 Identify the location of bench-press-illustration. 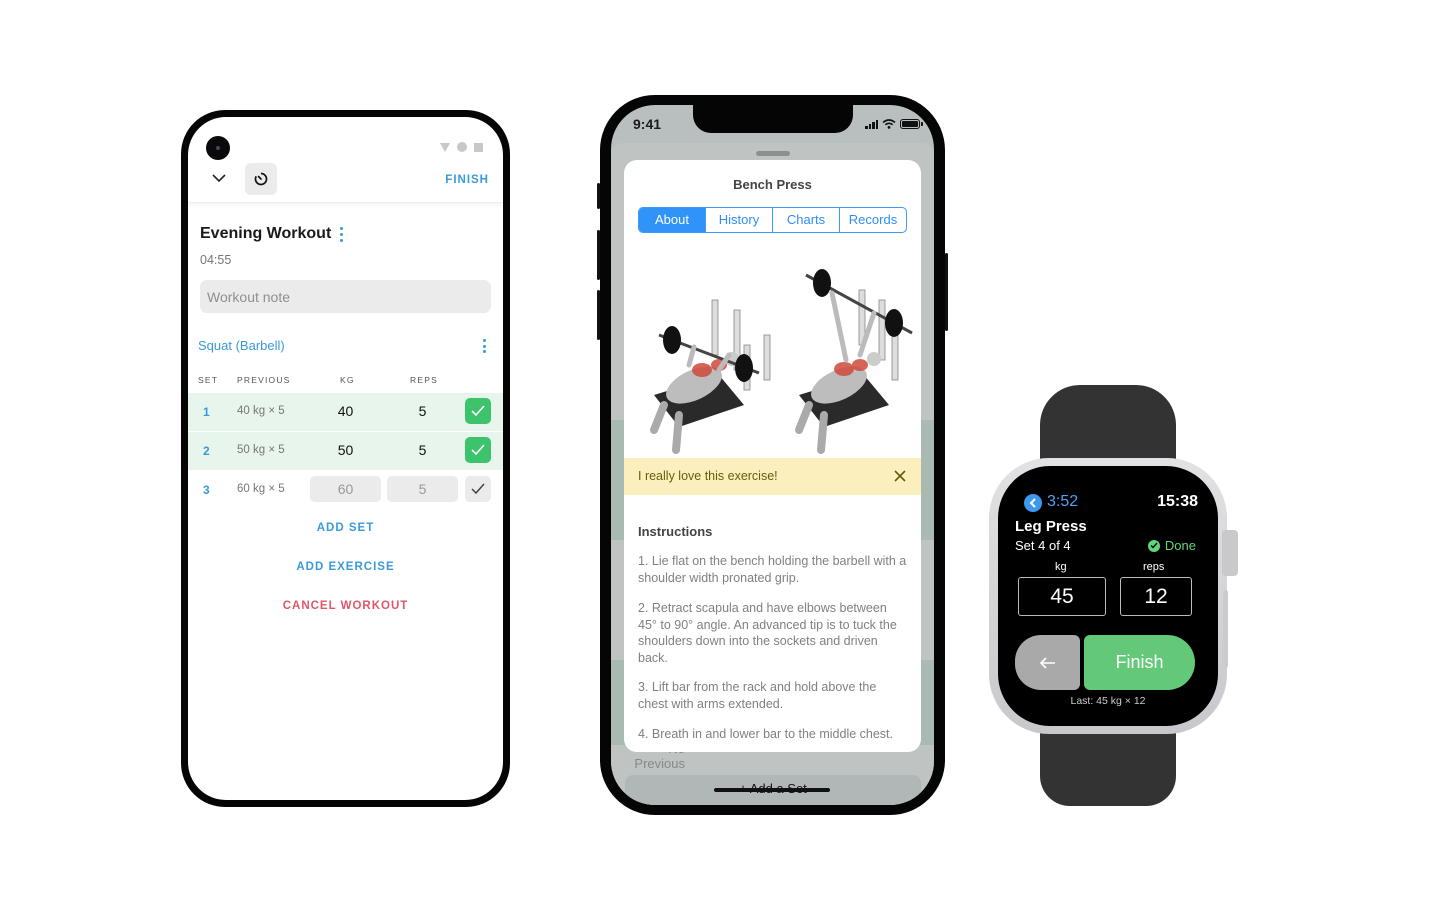
(781, 361).